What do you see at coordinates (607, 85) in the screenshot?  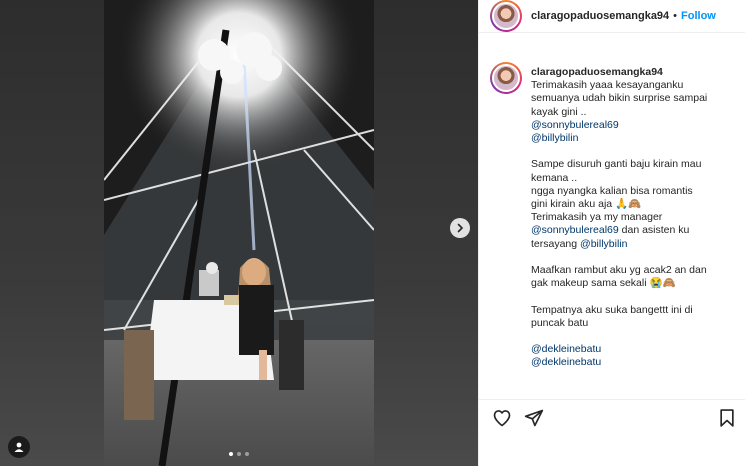 I see `caption-text-segment: Terimakasih yaaa kesayanganku` at bounding box center [607, 85].